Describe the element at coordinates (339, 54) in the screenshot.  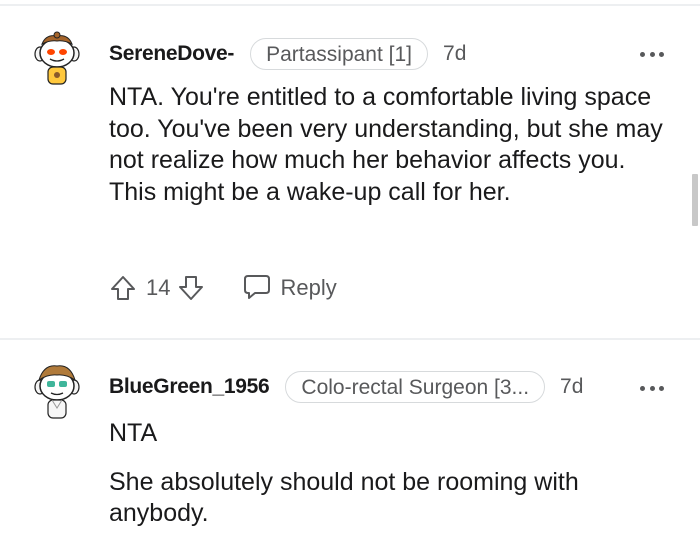
I see `user-flair: Partassipant [1]` at that location.